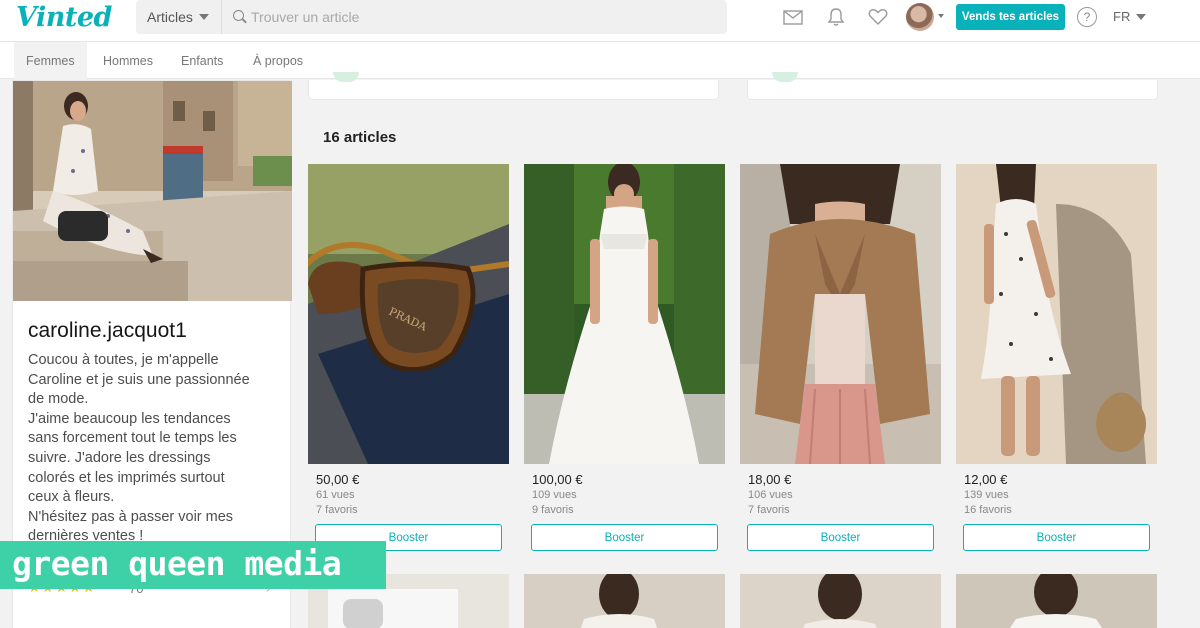 This screenshot has width=1200, height=628. What do you see at coordinates (554, 495) in the screenshot?
I see `item-views: 109 vues` at bounding box center [554, 495].